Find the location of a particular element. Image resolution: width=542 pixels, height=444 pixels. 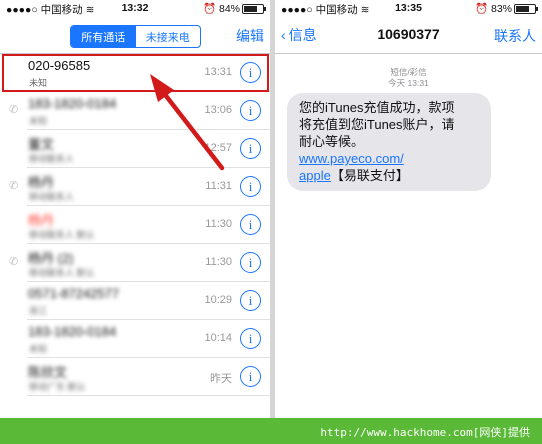

source-url: http://www.hackhome.com[网侠]提供 is located at coordinates (425, 432).